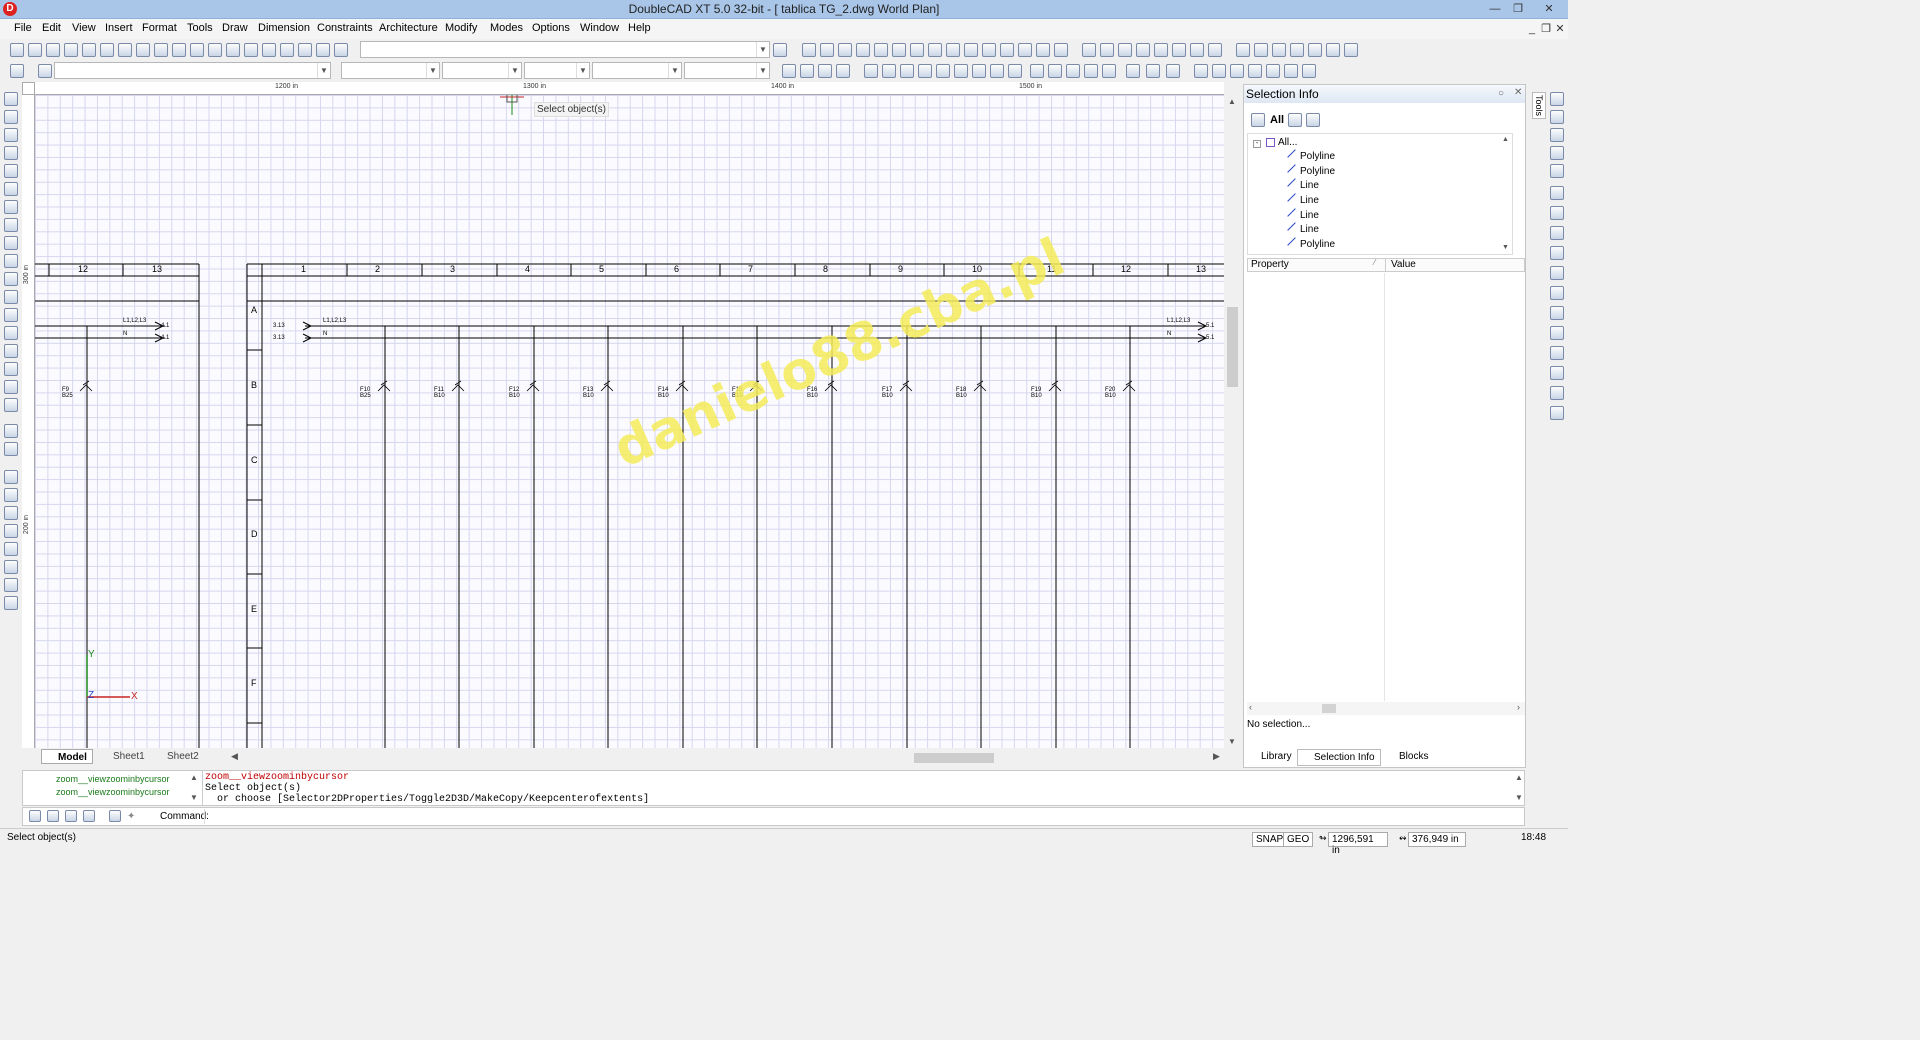 The height and width of the screenshot is (1040, 1920). Describe the element at coordinates (11, 297) in the screenshot. I see `hatch-icon` at that location.